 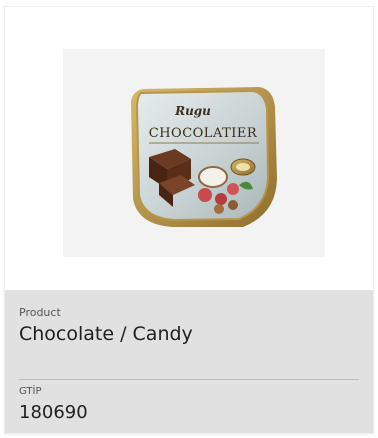 What do you see at coordinates (192, 111) in the screenshot?
I see `brand-logo: Rugu` at bounding box center [192, 111].